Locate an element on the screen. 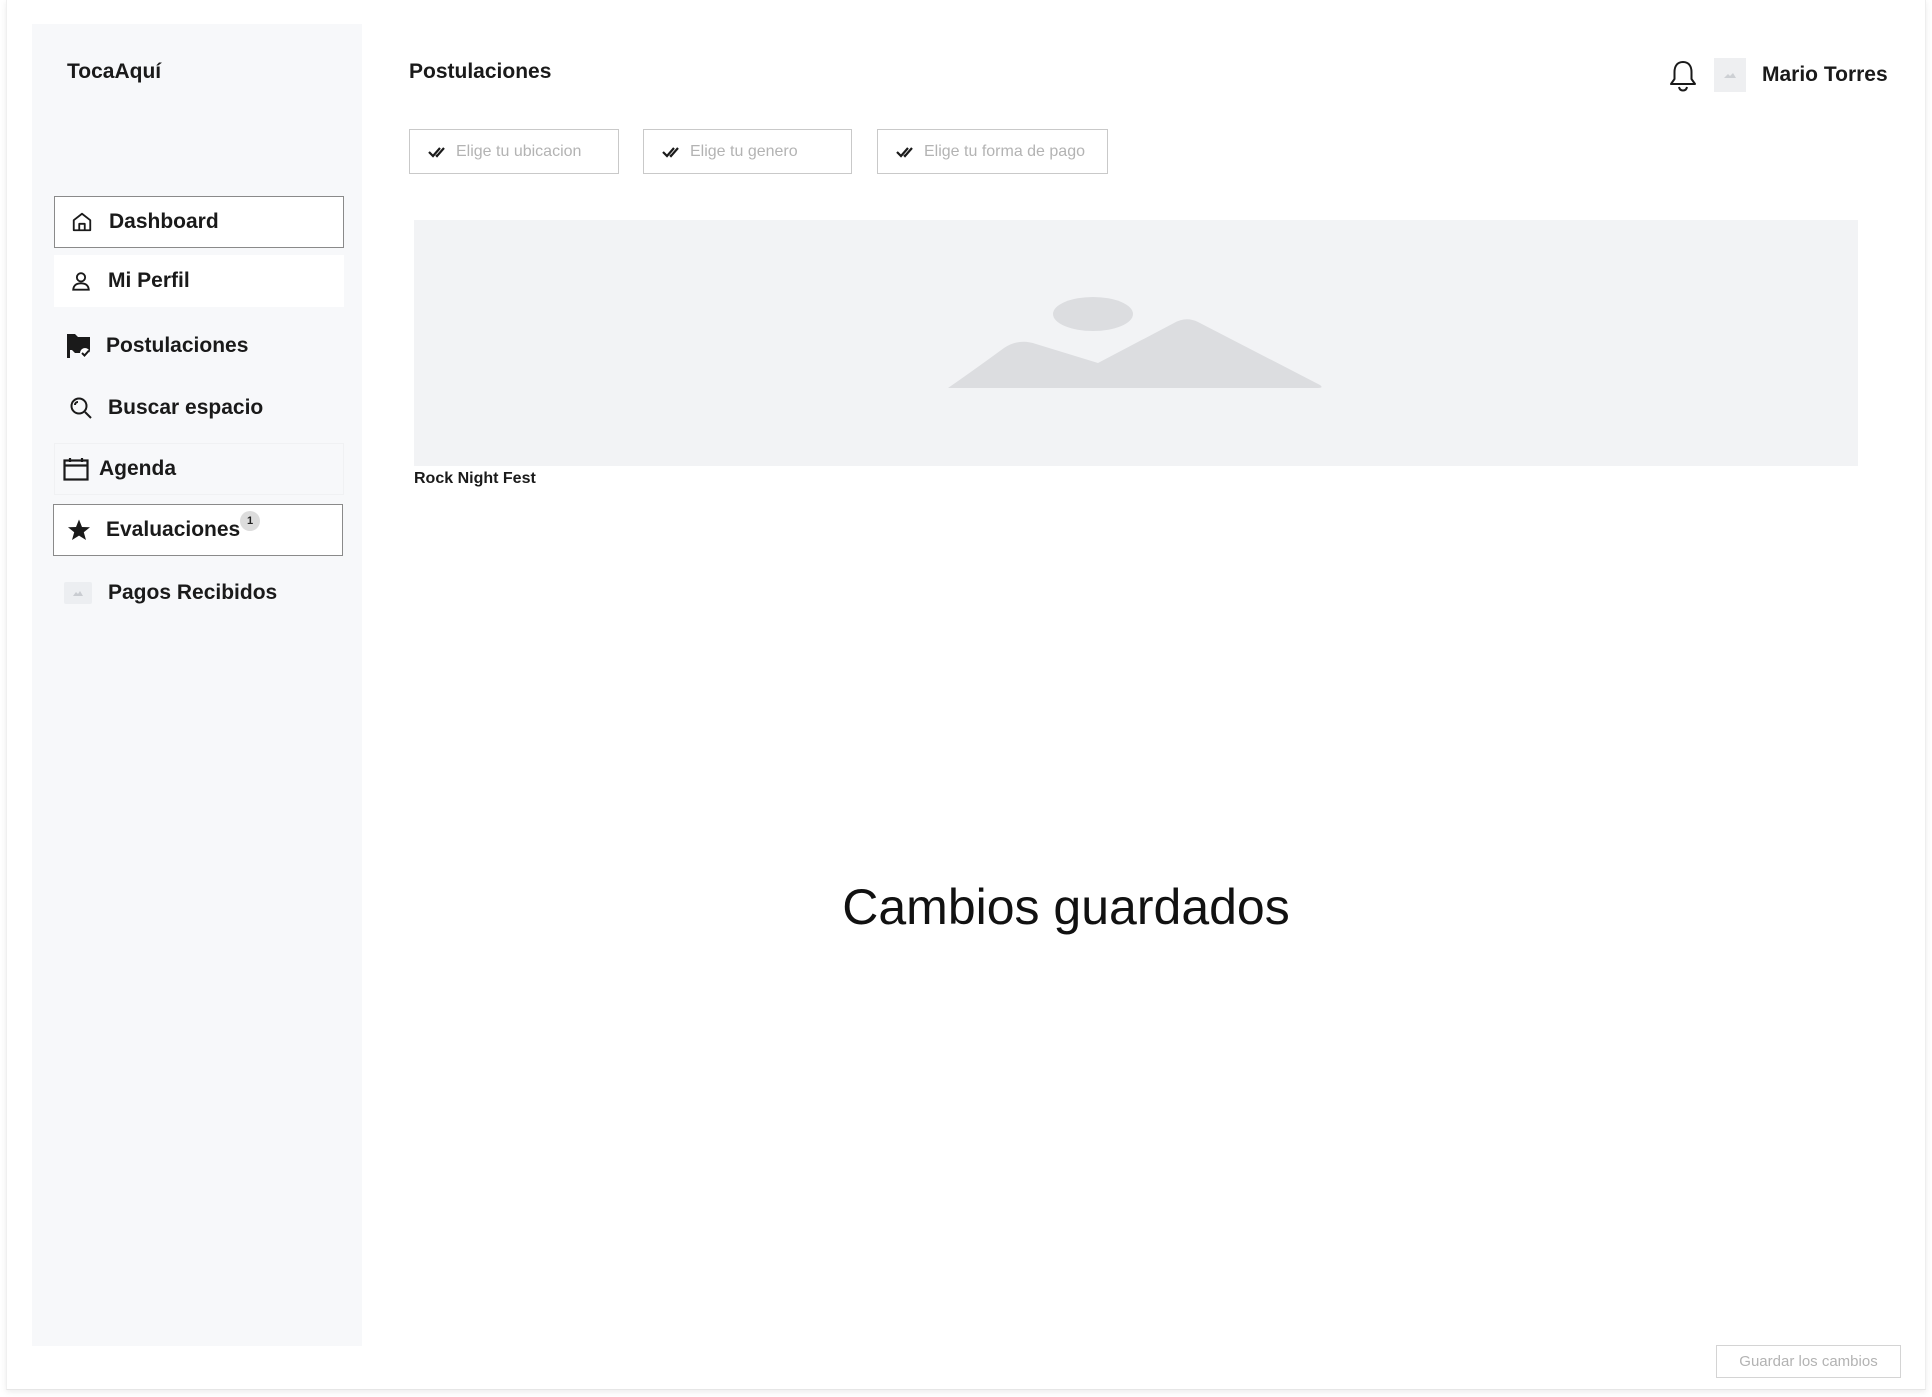  save-button: Guardar los cambios is located at coordinates (1808, 1361).